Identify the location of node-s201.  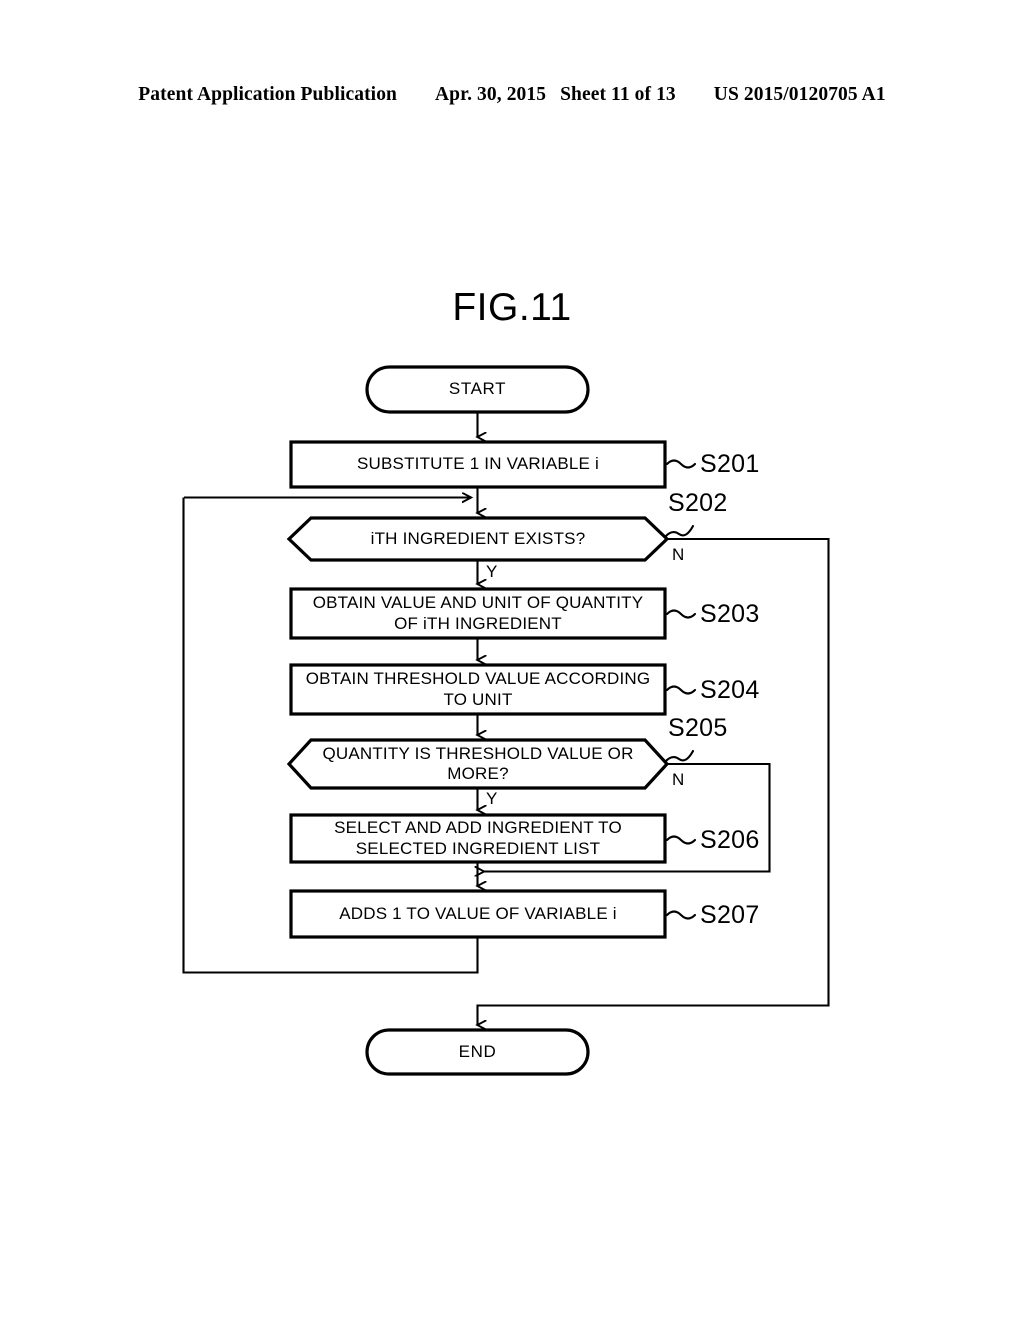
(478, 464).